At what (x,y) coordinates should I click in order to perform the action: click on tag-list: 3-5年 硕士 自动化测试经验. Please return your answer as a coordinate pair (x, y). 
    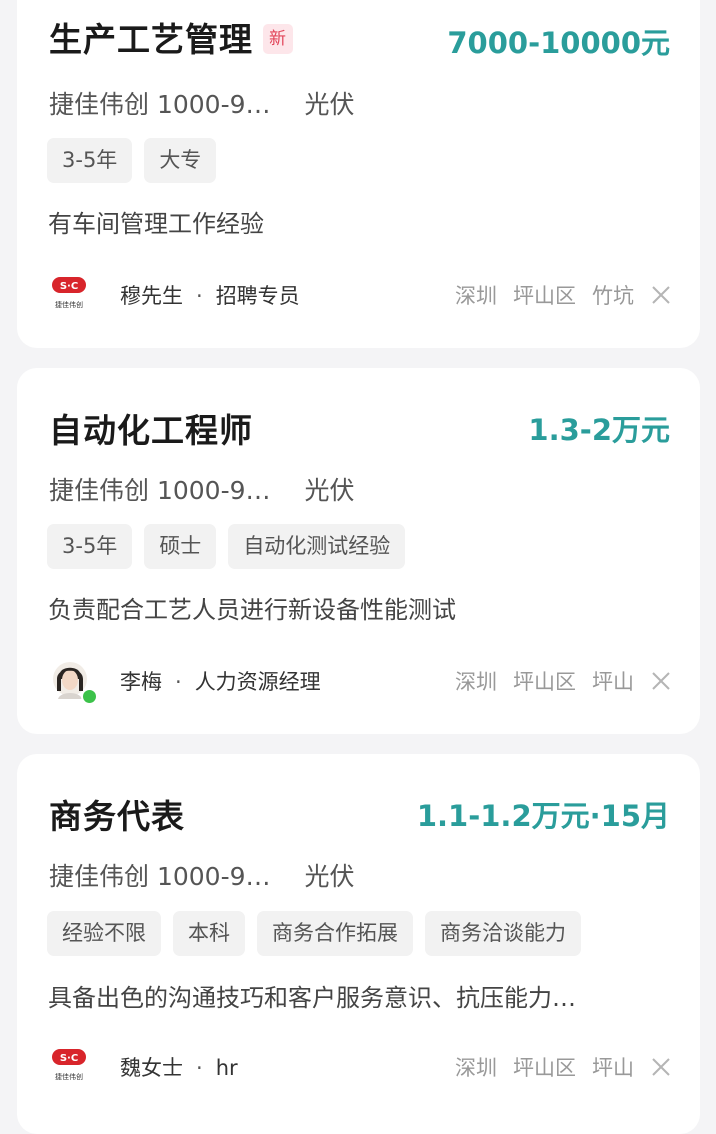
    Looking at the image, I should click on (226, 546).